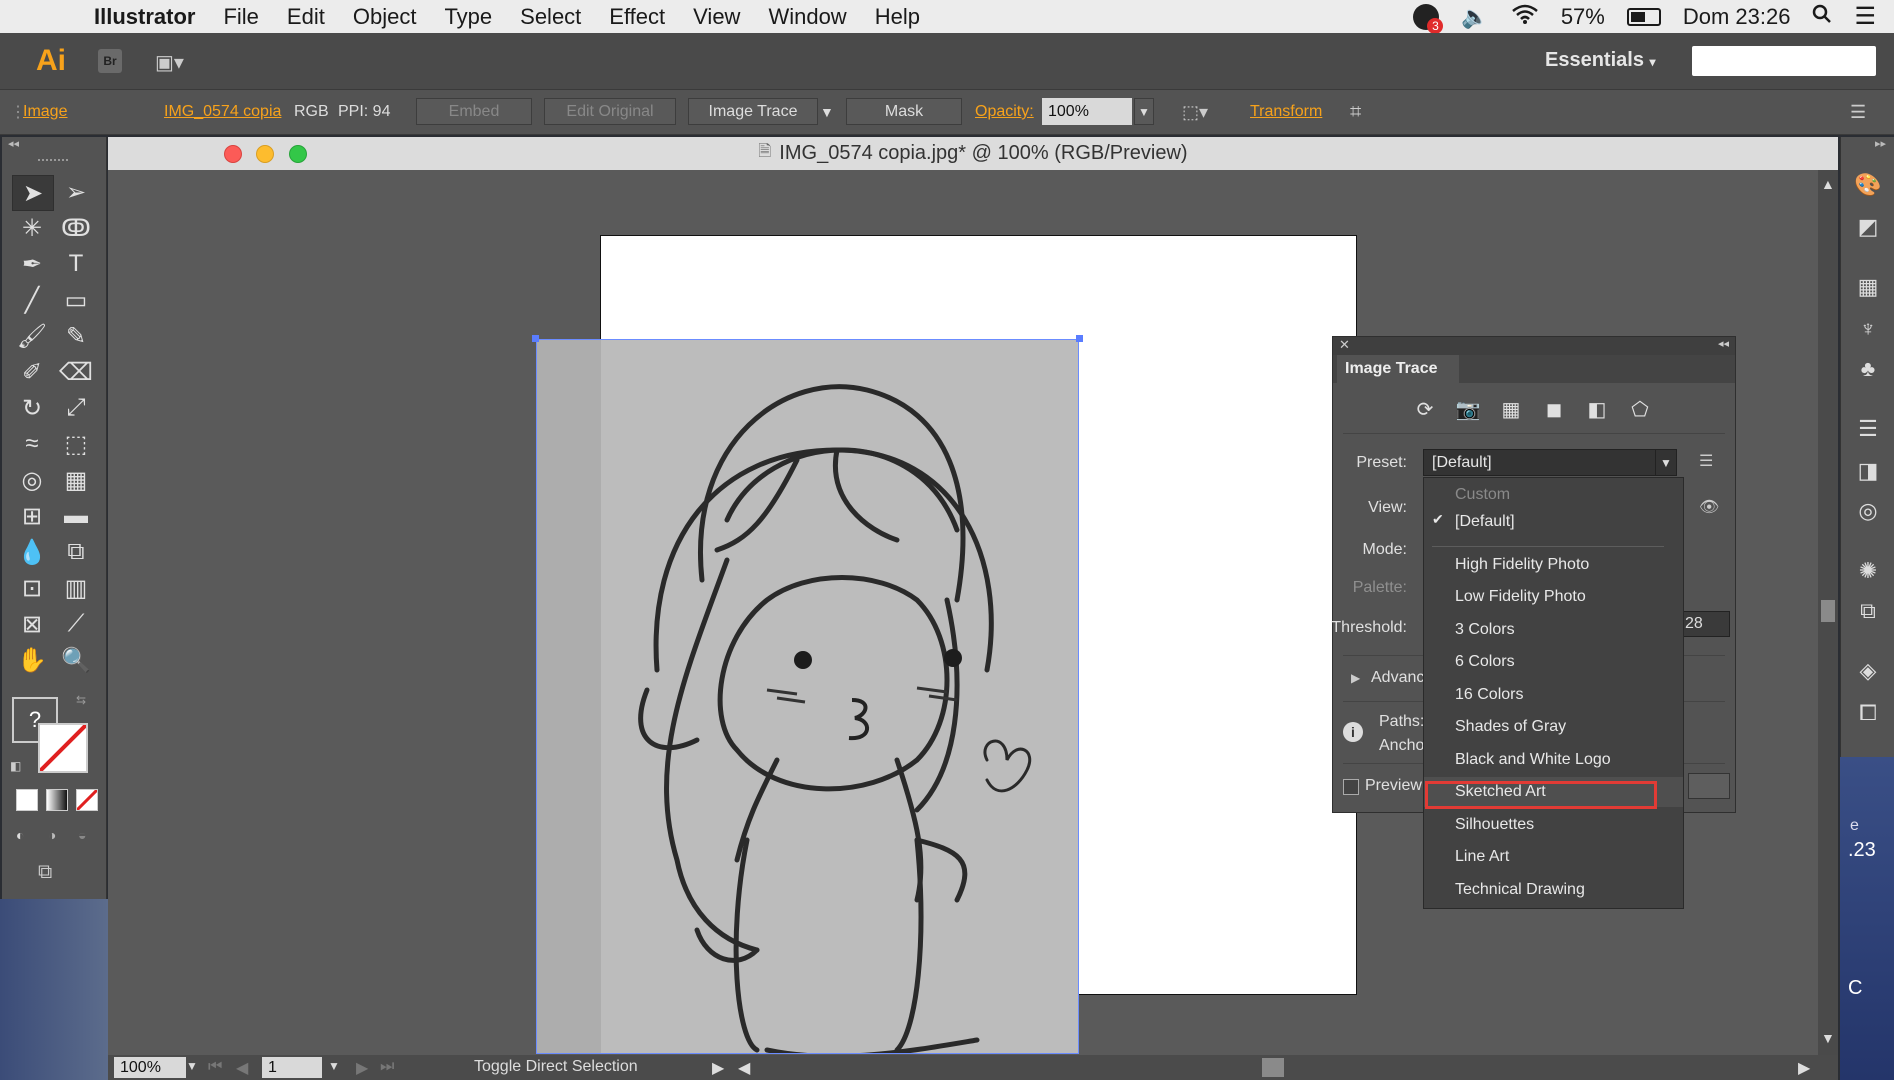 This screenshot has height=1080, width=1894. Describe the element at coordinates (718, 1068) in the screenshot. I see `status-menu-arrow-icon: ▶` at that location.